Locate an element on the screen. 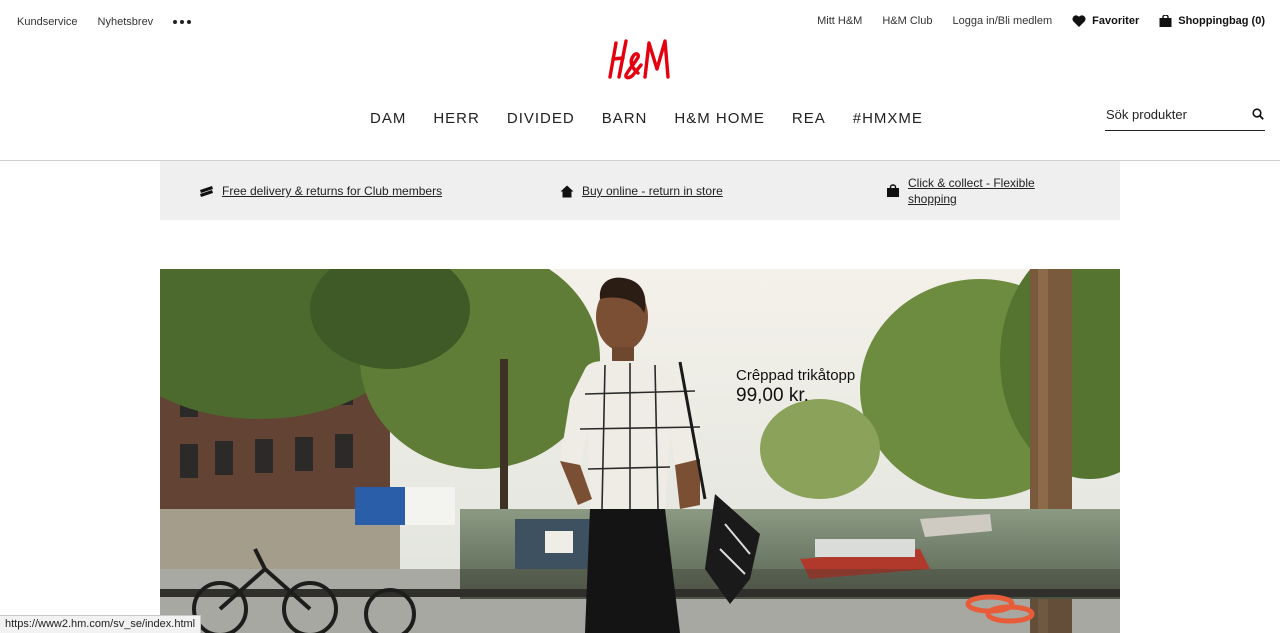 The width and height of the screenshot is (1280, 633). nav-divided: DIVIDED is located at coordinates (541, 118).